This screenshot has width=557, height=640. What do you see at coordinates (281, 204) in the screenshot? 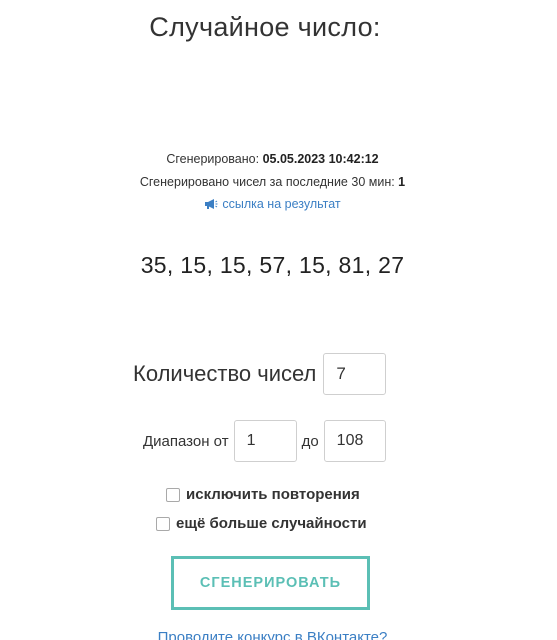
I see `result-link-label: ссылка на результат` at bounding box center [281, 204].